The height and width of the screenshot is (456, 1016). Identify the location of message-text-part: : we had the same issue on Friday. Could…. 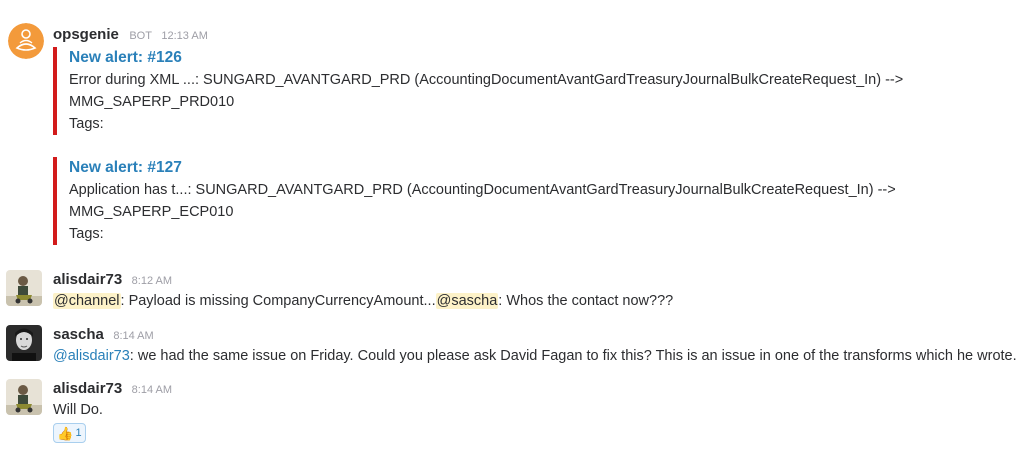
(572, 356).